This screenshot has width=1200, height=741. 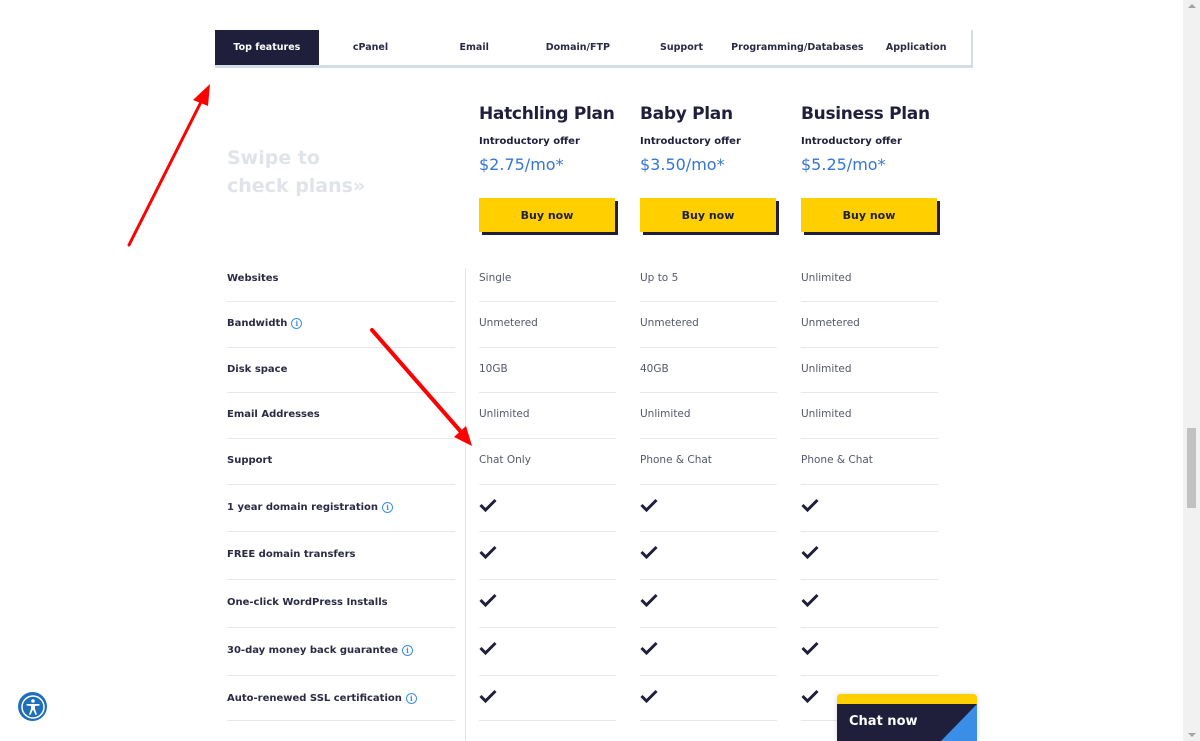 I want to click on feature-value: Phone & Chat, so click(x=837, y=460).